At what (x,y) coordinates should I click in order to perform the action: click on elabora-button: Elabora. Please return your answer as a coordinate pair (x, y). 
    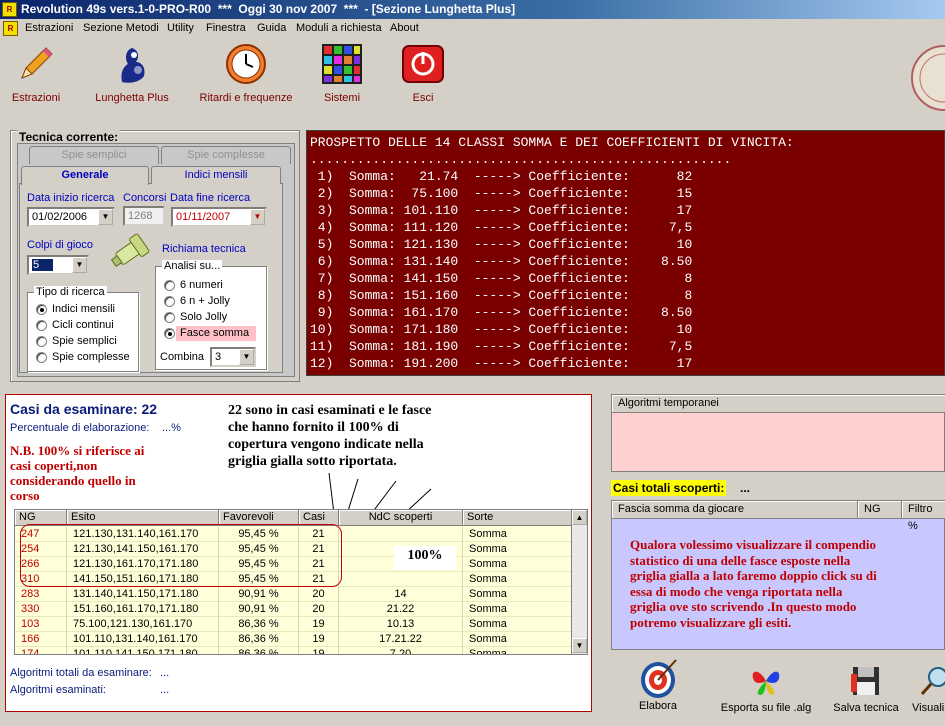
    Looking at the image, I should click on (658, 684).